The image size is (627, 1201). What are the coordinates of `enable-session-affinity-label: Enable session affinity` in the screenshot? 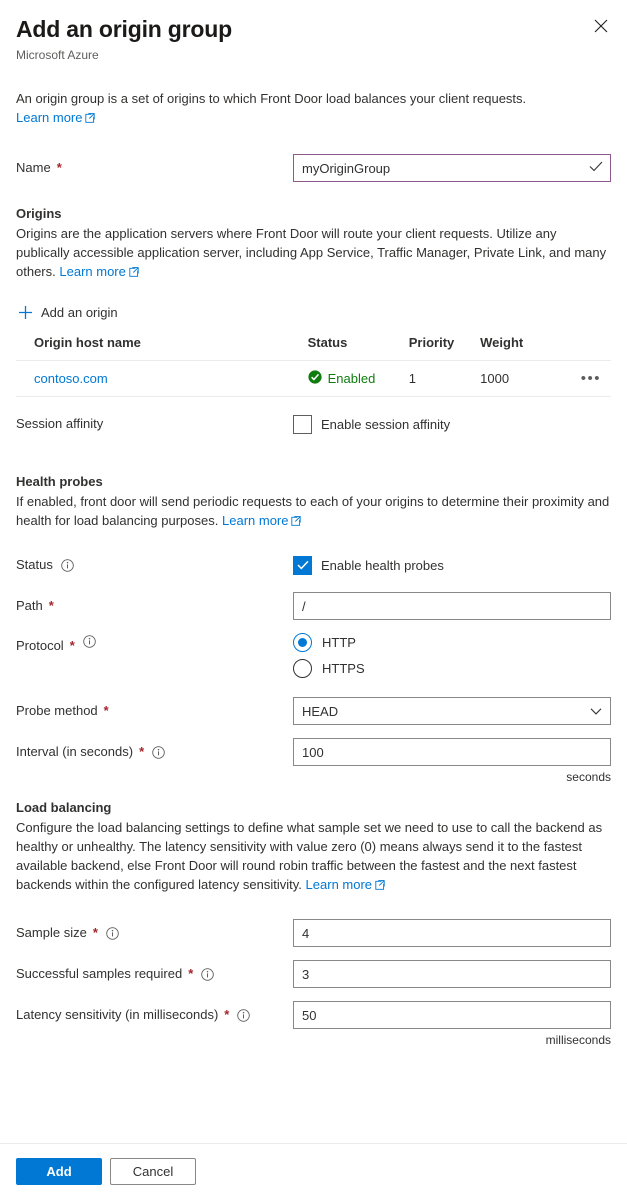 It's located at (386, 424).